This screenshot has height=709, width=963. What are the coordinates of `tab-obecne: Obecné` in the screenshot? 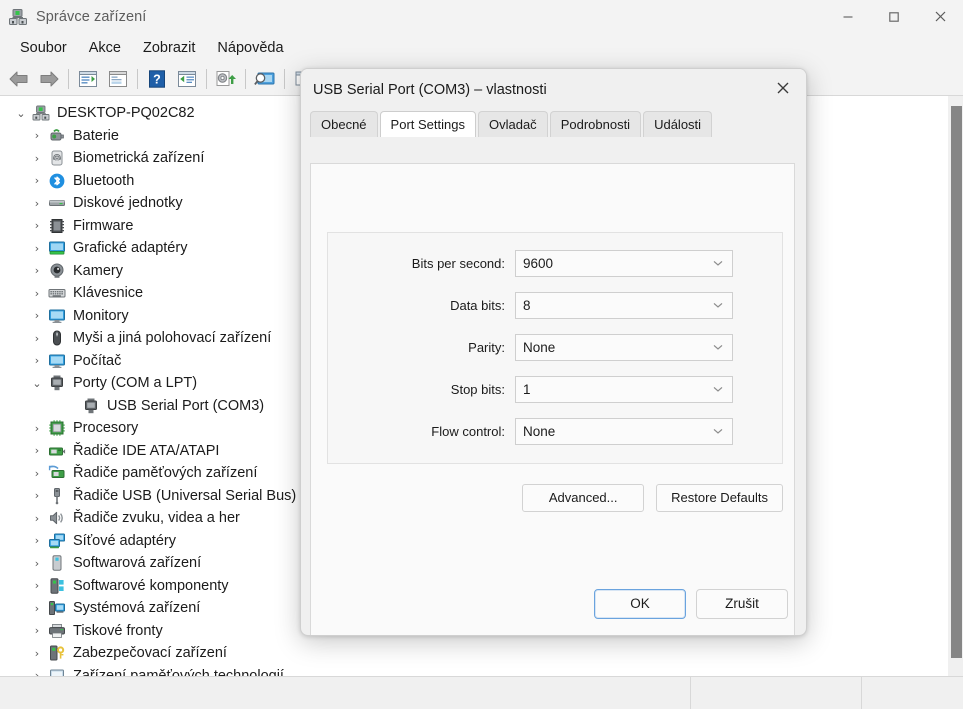 It's located at (344, 124).